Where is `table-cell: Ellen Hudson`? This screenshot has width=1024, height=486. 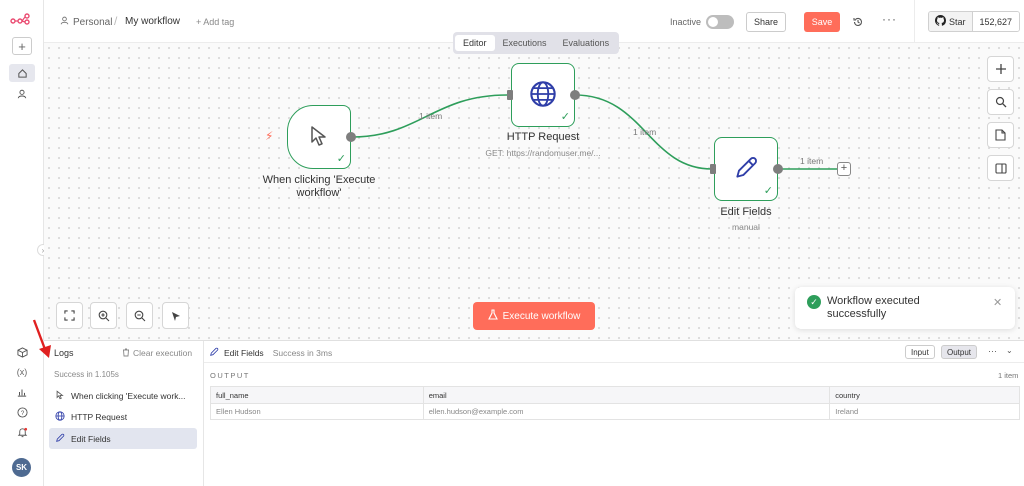 table-cell: Ellen Hudson is located at coordinates (317, 411).